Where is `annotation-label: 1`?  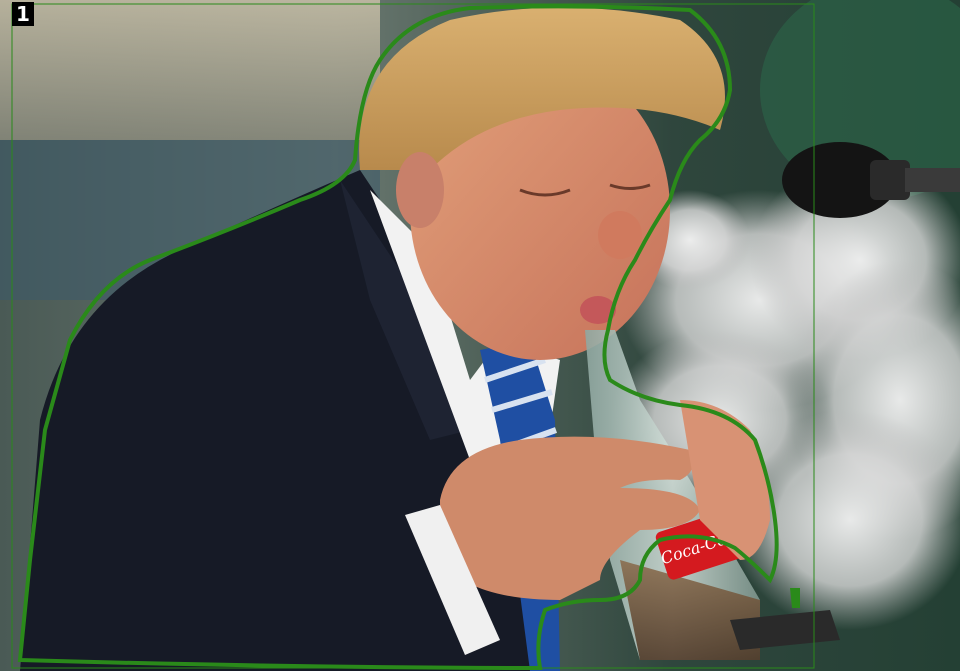 annotation-label: 1 is located at coordinates (23, 14).